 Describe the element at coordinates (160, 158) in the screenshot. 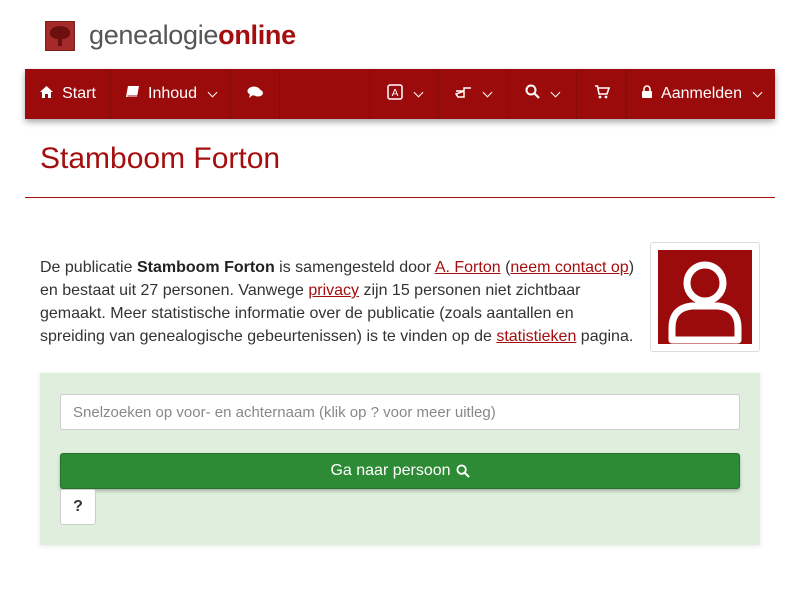

I see `page-title: Stamboom Forton` at that location.